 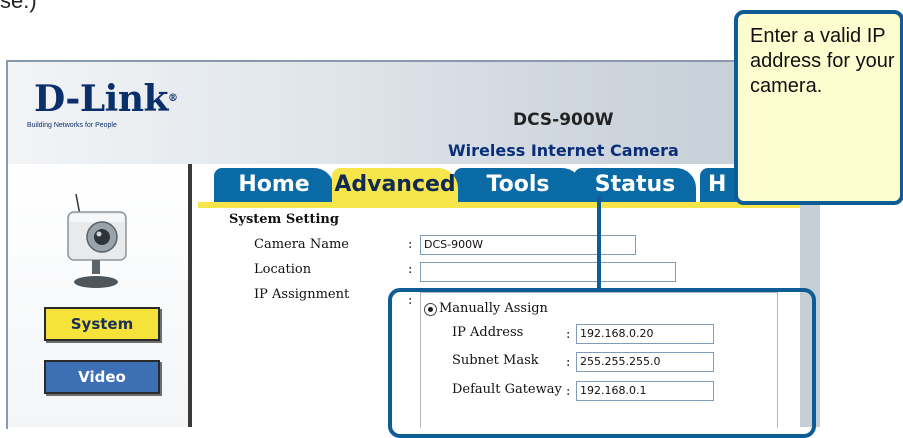 I want to click on tab-advanced: Advanced, so click(x=395, y=185).